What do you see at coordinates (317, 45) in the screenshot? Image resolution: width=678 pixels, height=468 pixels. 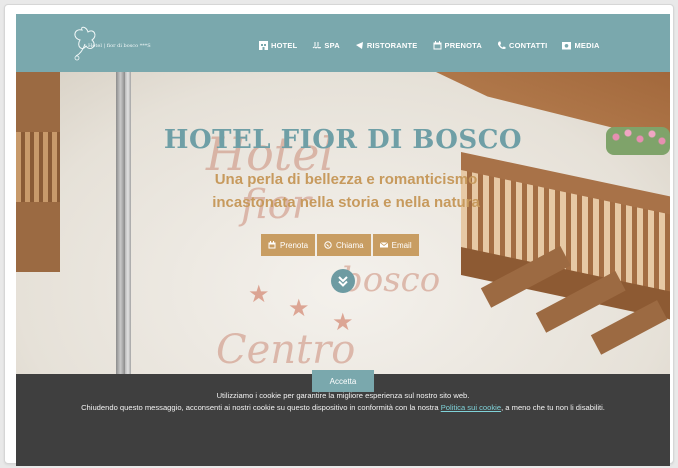 I see `spa-icon` at bounding box center [317, 45].